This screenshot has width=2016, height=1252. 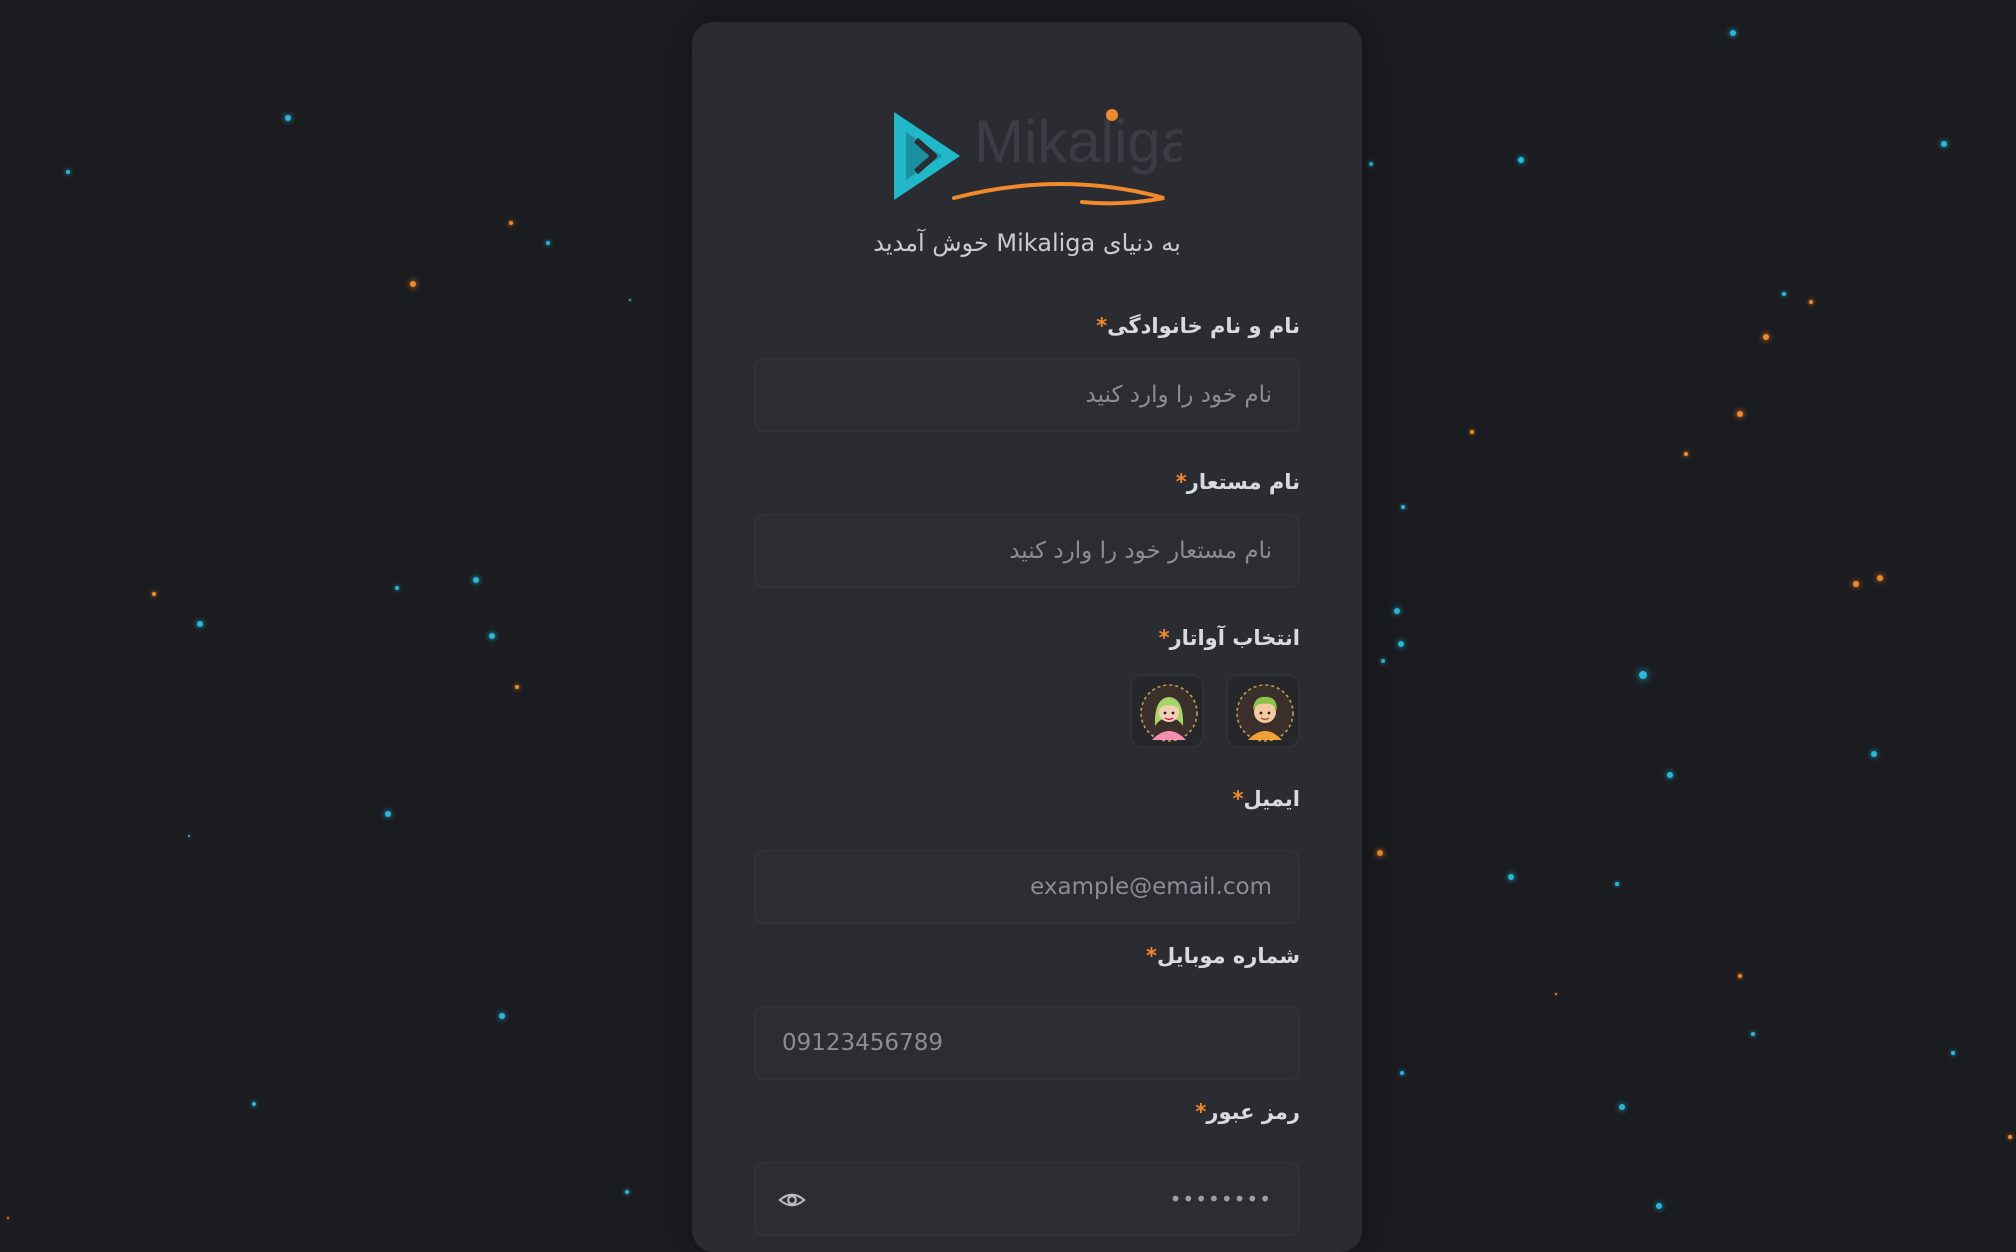 I want to click on mobile-input: 09123456789, so click(x=1027, y=1043).